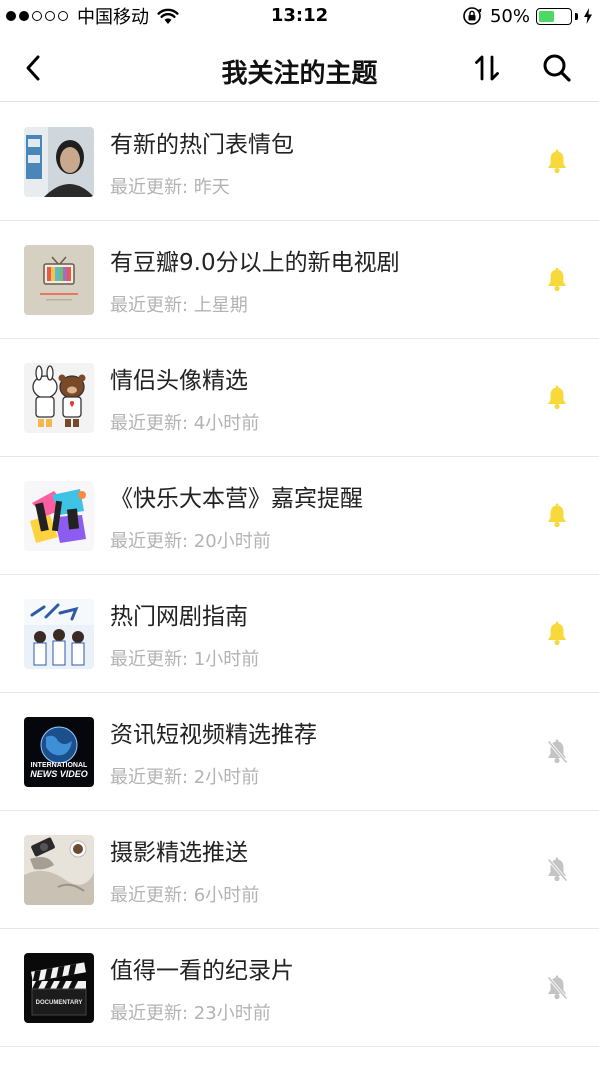 This screenshot has width=599, height=1067. I want to click on navigation-bar: 我关注的主题, so click(299, 68).